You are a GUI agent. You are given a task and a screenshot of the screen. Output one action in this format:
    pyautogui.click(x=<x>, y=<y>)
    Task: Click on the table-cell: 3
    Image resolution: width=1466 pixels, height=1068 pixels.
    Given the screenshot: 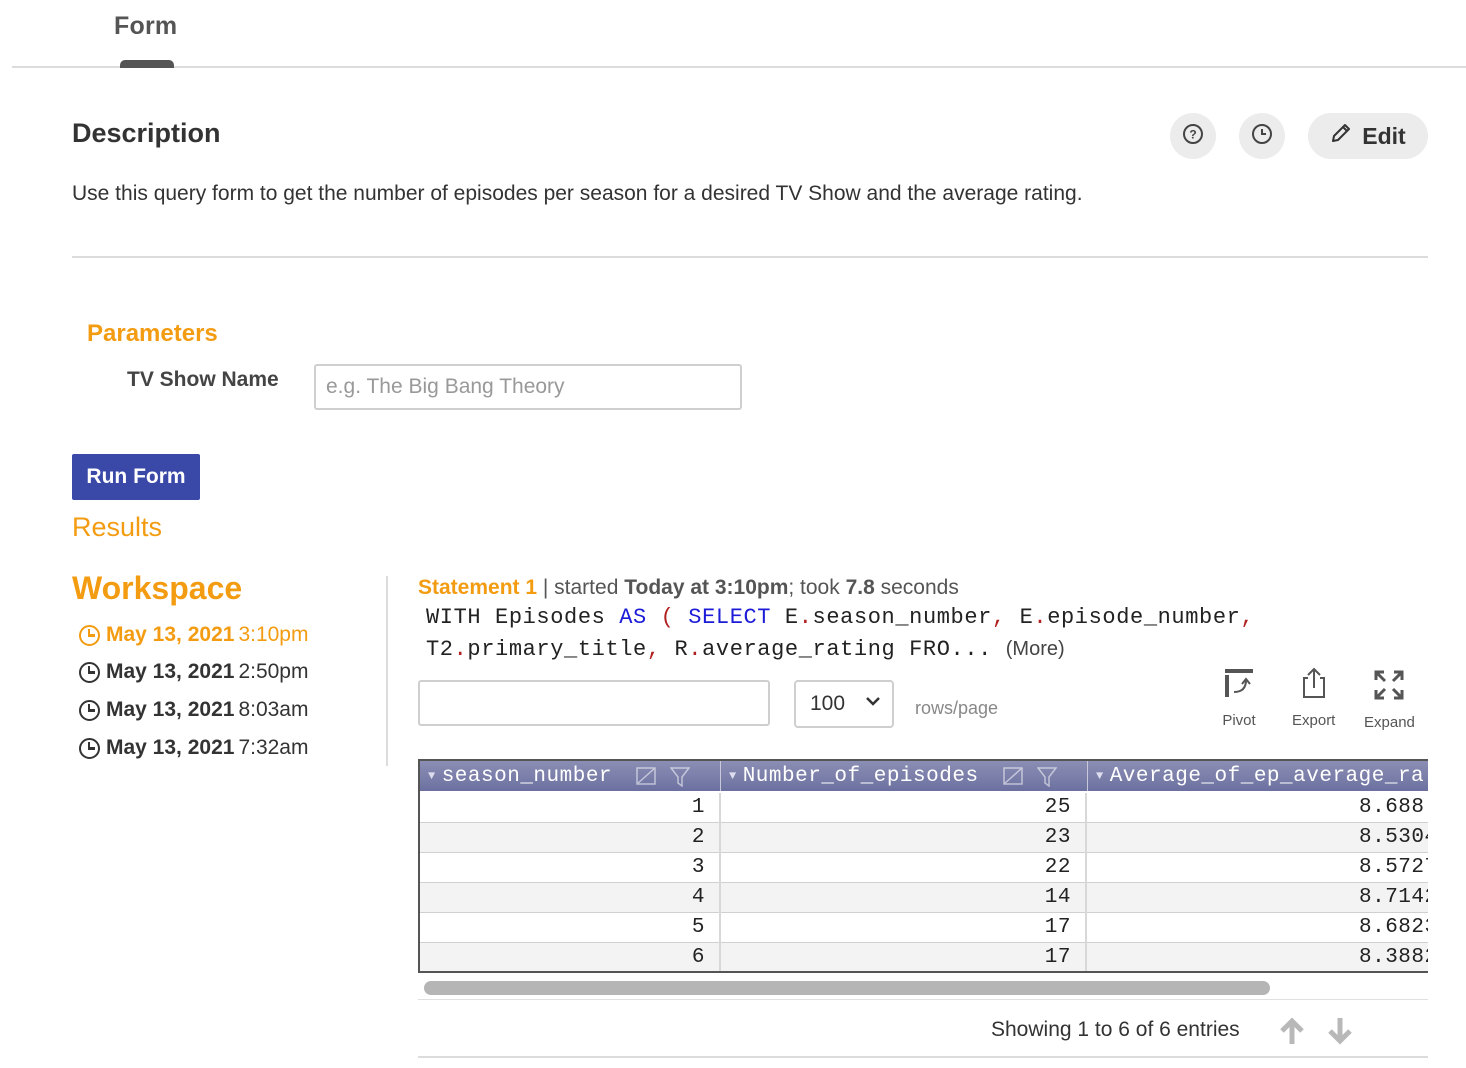 What is the action you would take?
    pyautogui.click(x=570, y=868)
    